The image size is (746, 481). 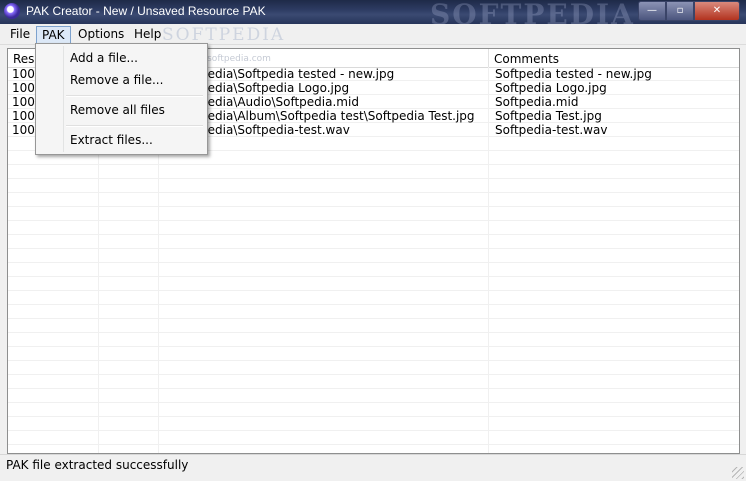 What do you see at coordinates (373, 34) in the screenshot?
I see `menu-bar: File PAK Options Help SOFTPEDIA` at bounding box center [373, 34].